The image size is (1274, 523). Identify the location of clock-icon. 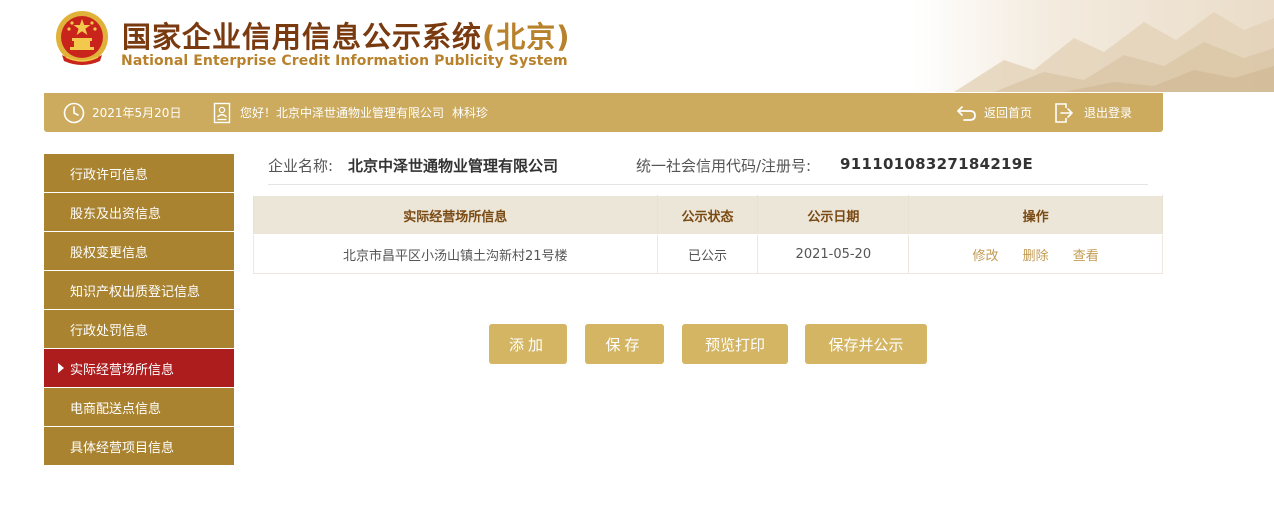
(74, 112).